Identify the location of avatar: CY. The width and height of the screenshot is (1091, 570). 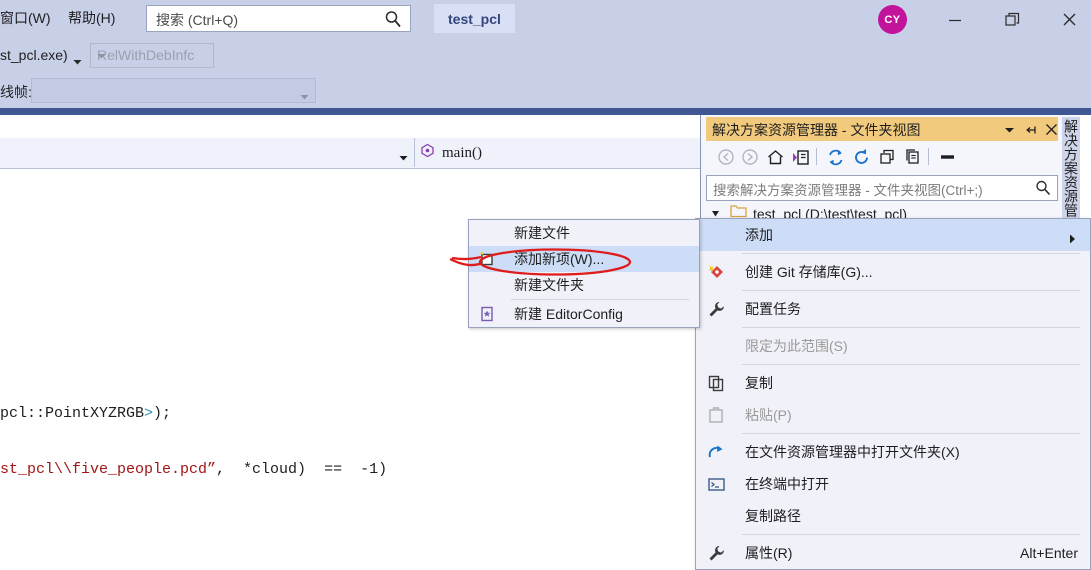
(892, 19).